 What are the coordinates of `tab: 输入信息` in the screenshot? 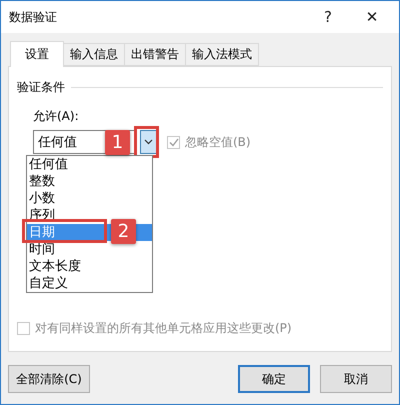 It's located at (94, 54).